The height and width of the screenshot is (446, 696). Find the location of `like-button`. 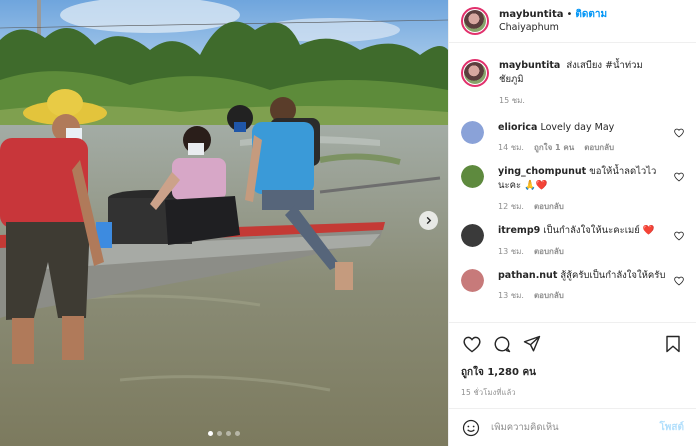

like-button is located at coordinates (472, 344).